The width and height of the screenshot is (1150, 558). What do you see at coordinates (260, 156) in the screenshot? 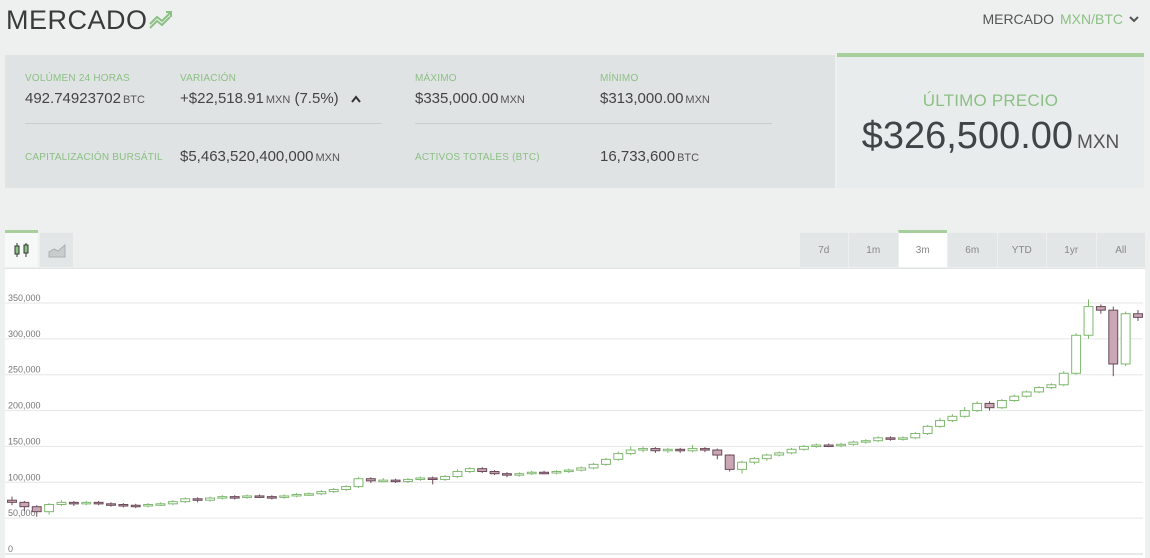
I see `market-cap-value: $5,463,520,400,000 MXN` at bounding box center [260, 156].